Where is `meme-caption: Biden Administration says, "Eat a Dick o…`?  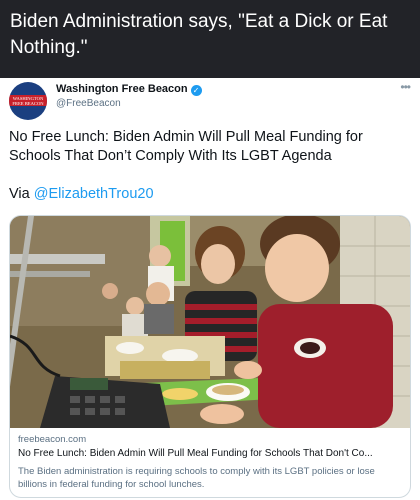 meme-caption: Biden Administration says, "Eat a Dick o… is located at coordinates (199, 34).